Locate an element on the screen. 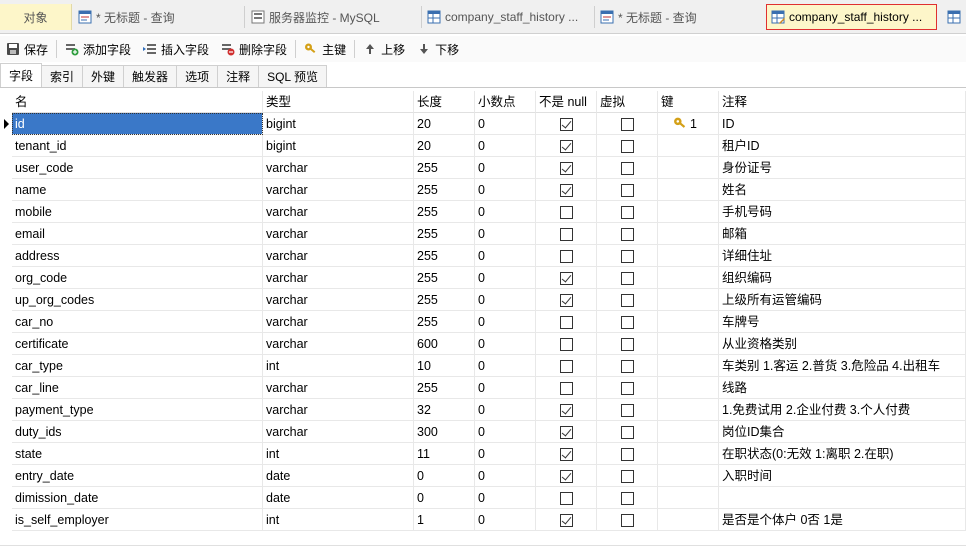 The image size is (966, 556). cell-comment: 租户ID is located at coordinates (842, 146).